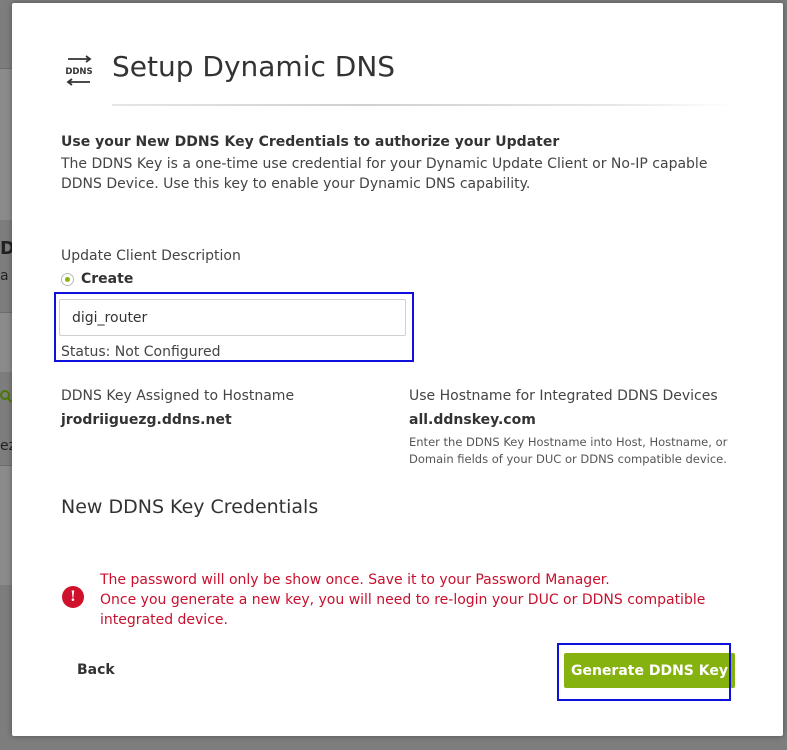 This screenshot has height=750, width=787. Describe the element at coordinates (563, 396) in the screenshot. I see `integrated-hostname-label: Use Hostname for Integrated DDNS Devices` at that location.